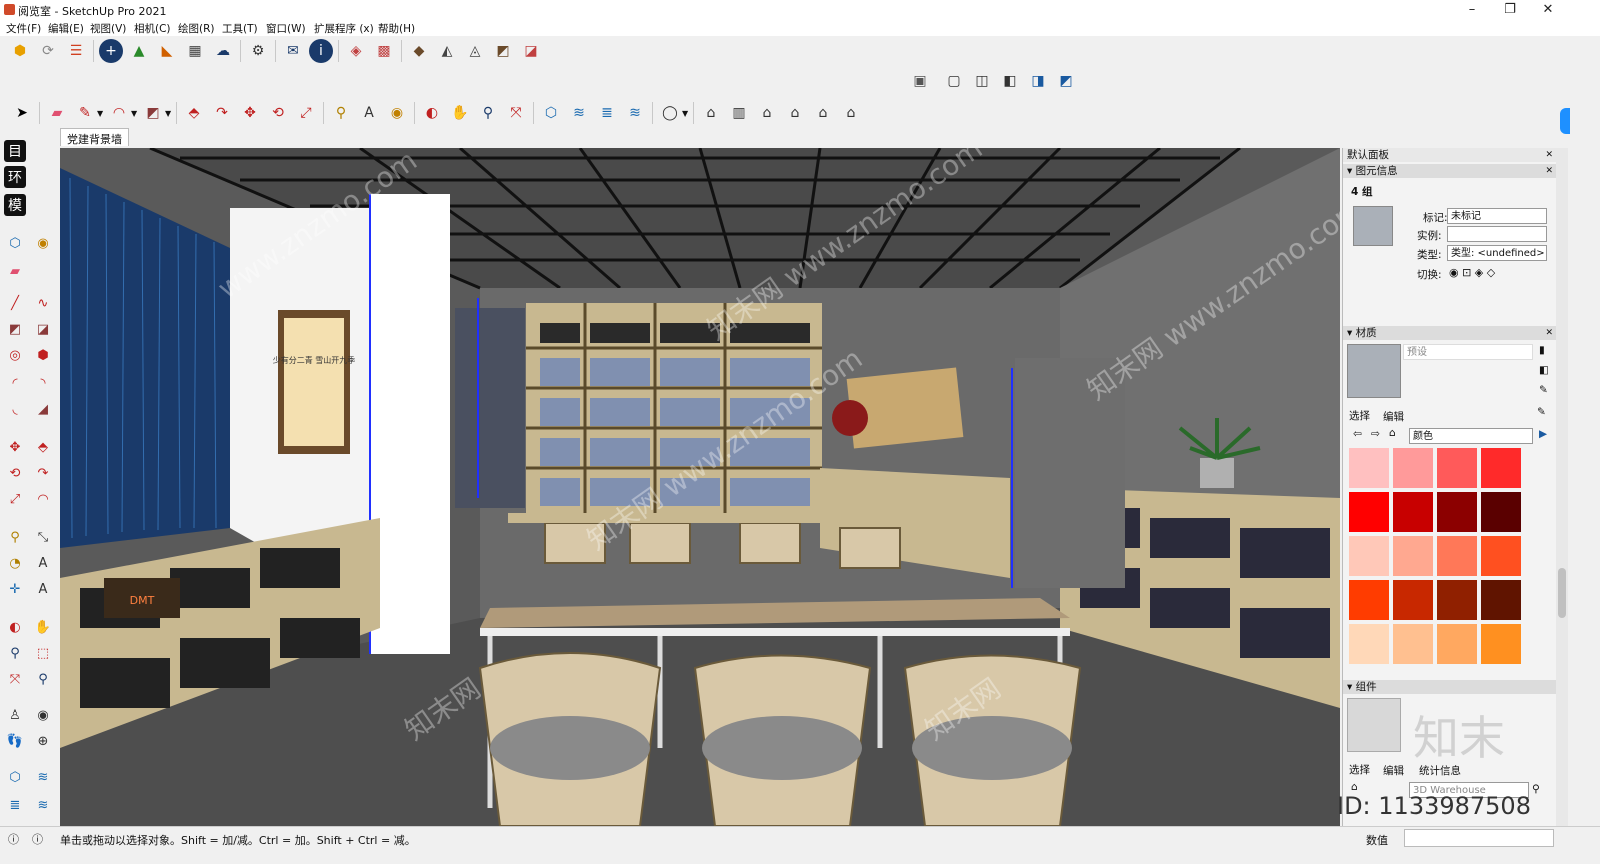  I want to click on walk-icon: 👣, so click(15, 741).